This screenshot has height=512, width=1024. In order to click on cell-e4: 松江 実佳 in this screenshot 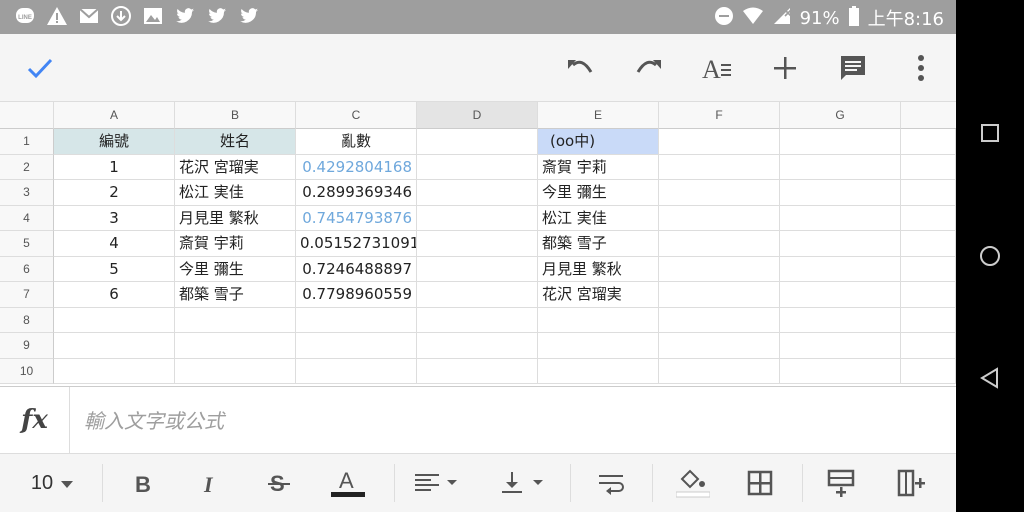, I will do `click(598, 218)`.